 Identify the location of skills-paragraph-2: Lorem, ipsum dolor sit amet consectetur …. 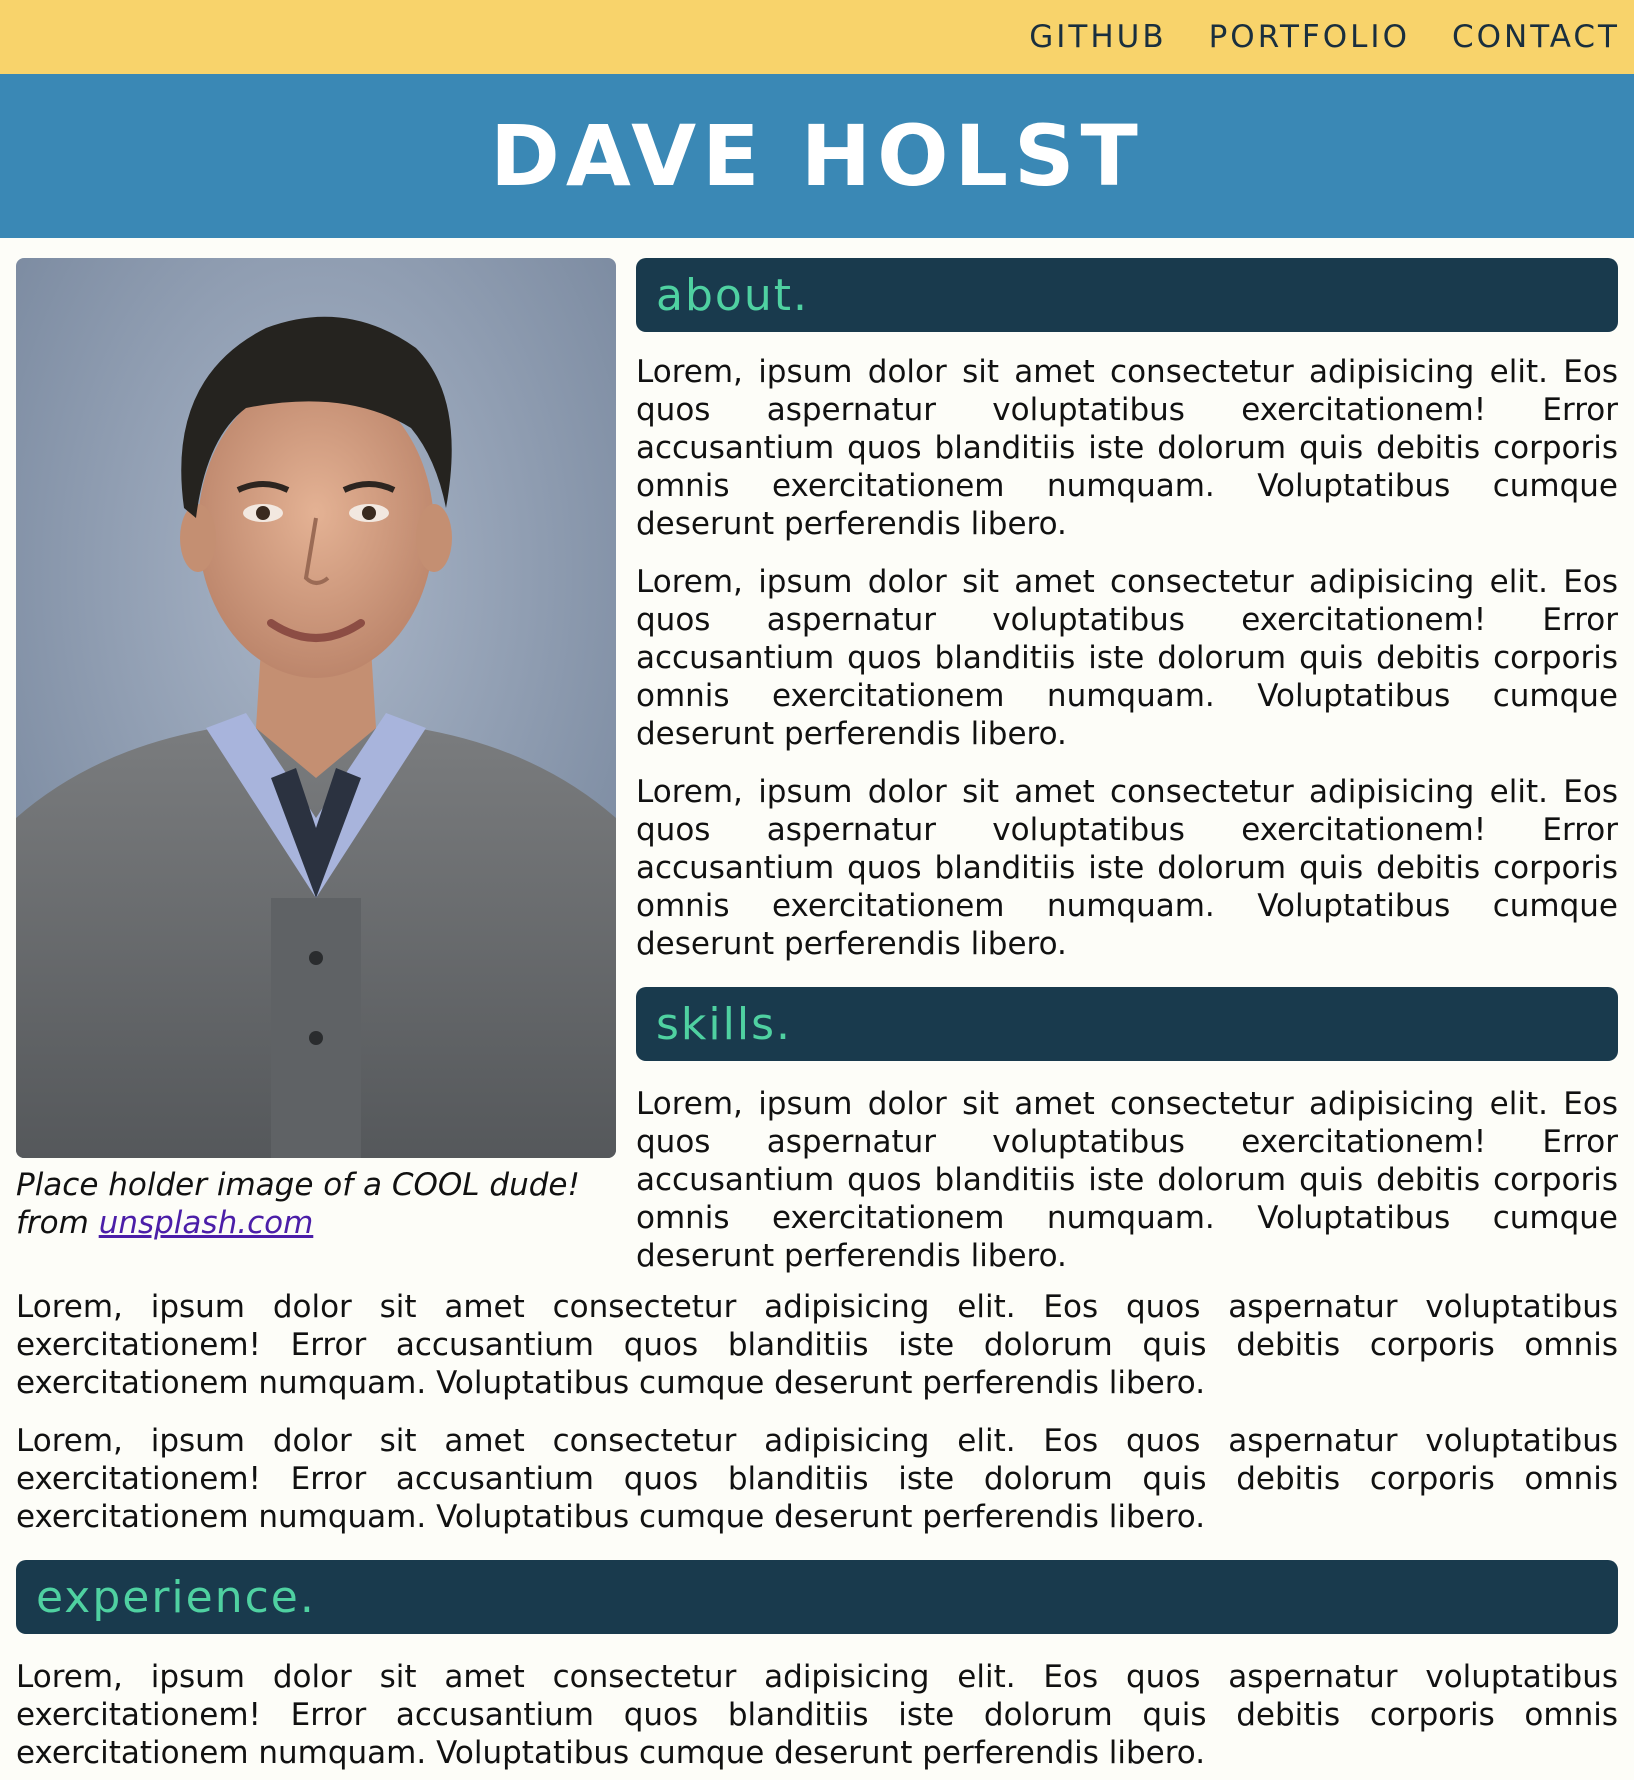
(817, 1345).